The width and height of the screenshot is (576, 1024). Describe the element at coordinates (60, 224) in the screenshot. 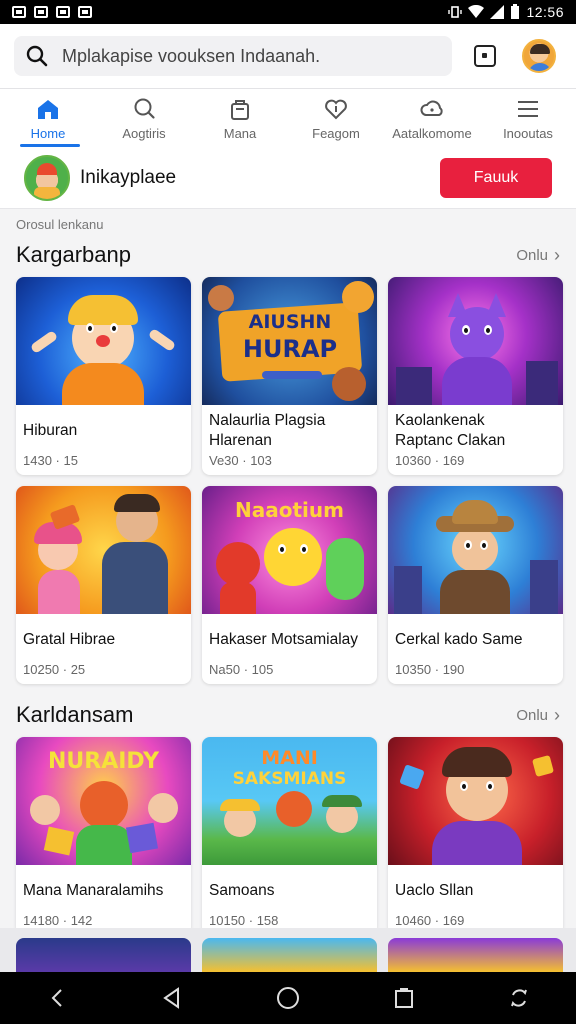

I see `section-caption: Orosul lenkanu` at that location.